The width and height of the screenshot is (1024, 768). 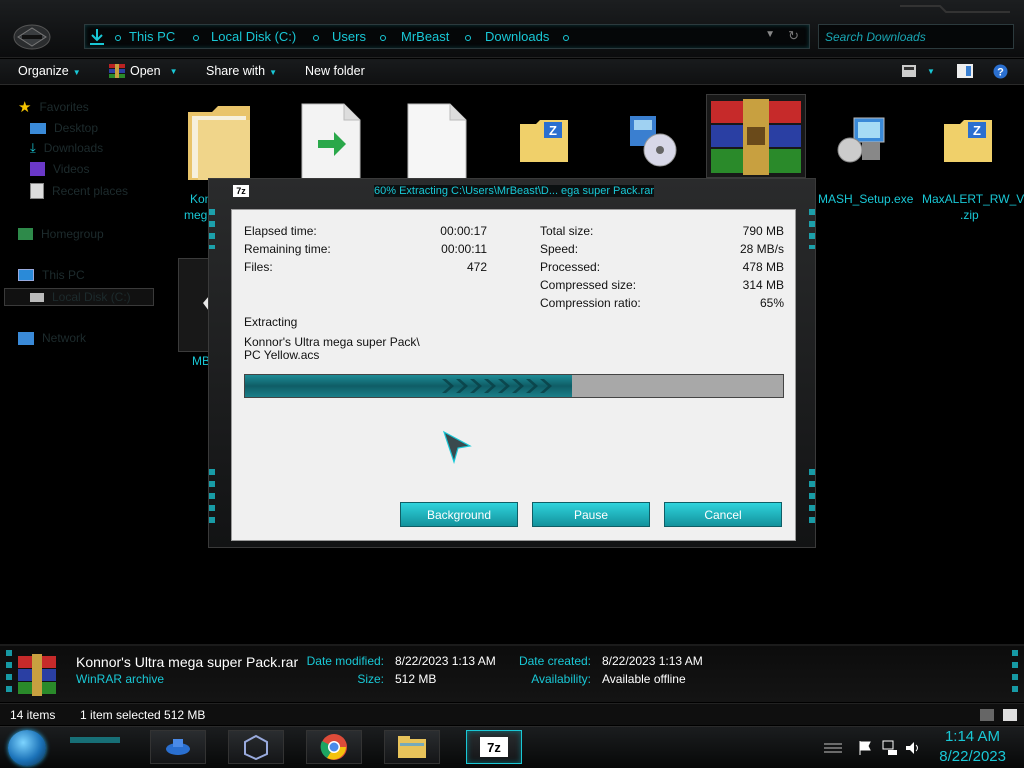 I want to click on date-modified-label: Date modified:, so click(x=345, y=661).